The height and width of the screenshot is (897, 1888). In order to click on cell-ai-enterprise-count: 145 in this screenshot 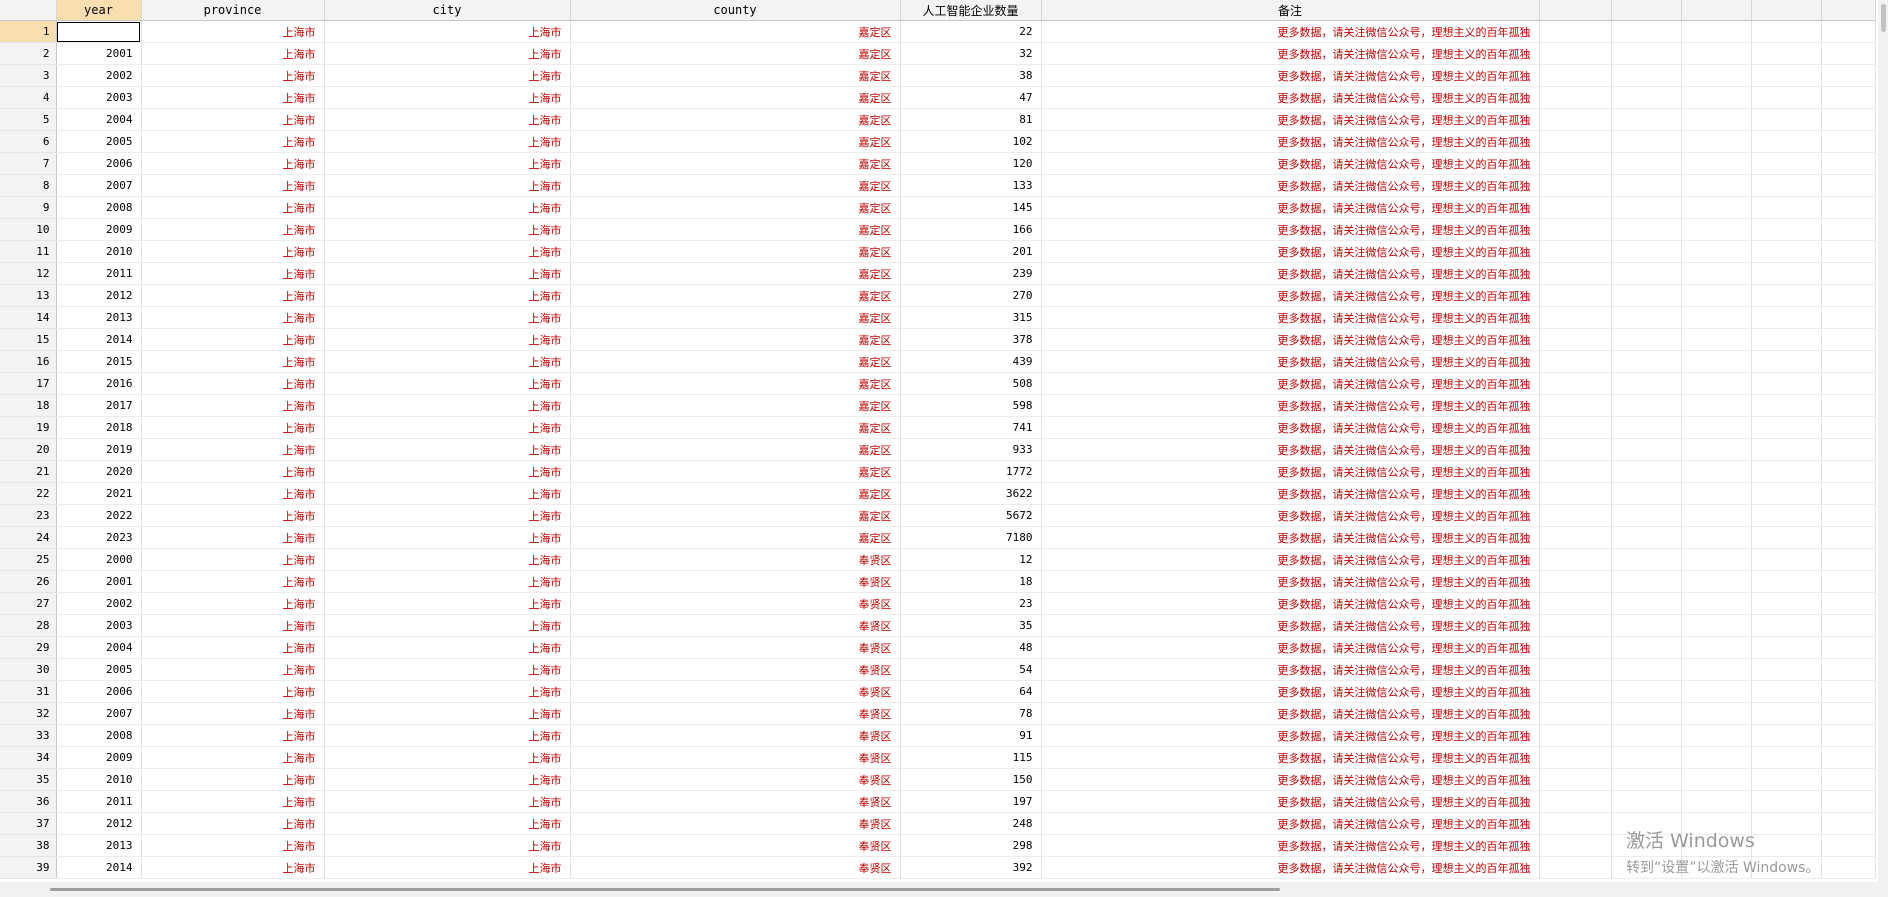, I will do `click(971, 207)`.